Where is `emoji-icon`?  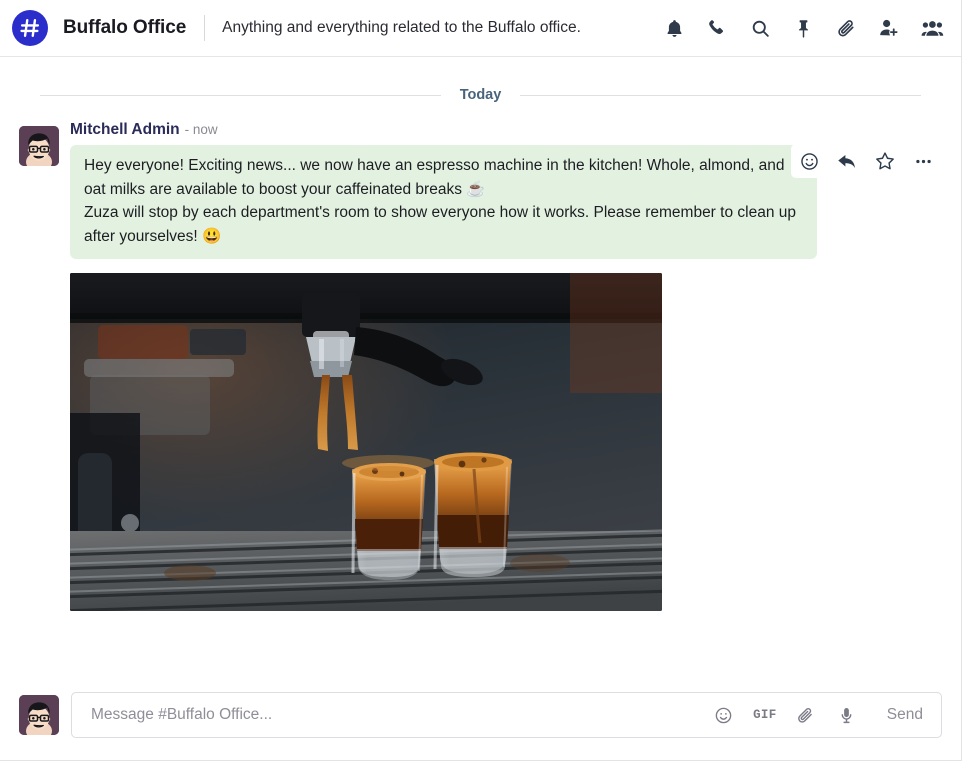 emoji-icon is located at coordinates (724, 715).